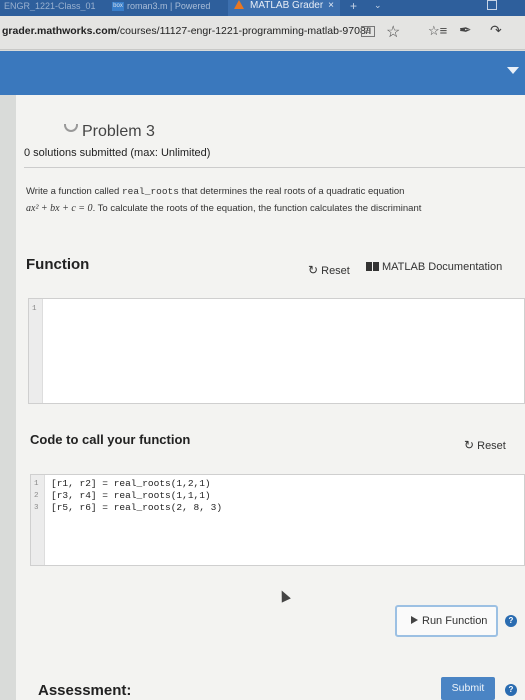 The height and width of the screenshot is (700, 525). What do you see at coordinates (437, 31) in the screenshot?
I see `favorites-list-icon: ☆≡` at bounding box center [437, 31].